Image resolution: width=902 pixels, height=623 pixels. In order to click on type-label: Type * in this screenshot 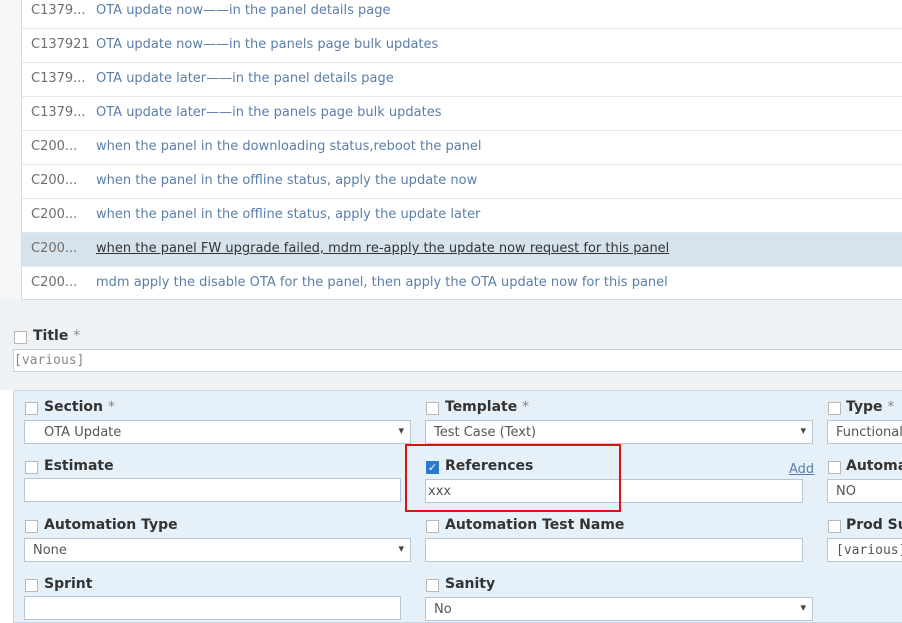, I will do `click(870, 407)`.